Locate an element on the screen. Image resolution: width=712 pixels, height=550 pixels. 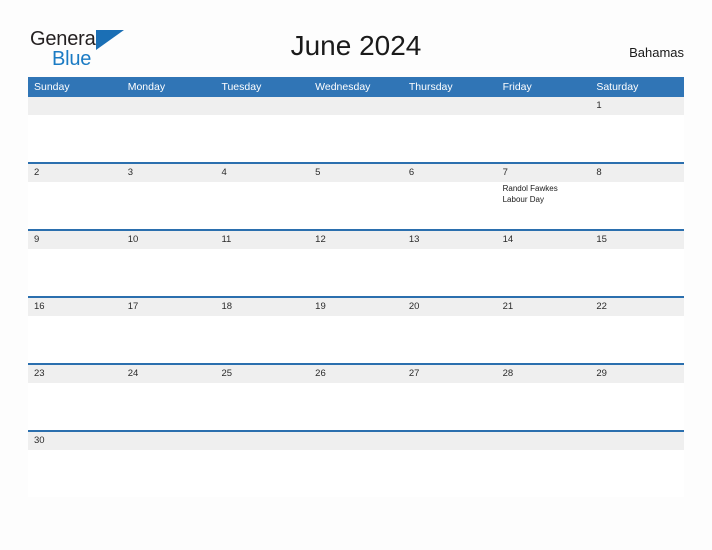
day-number-7: 7 is located at coordinates (544, 173).